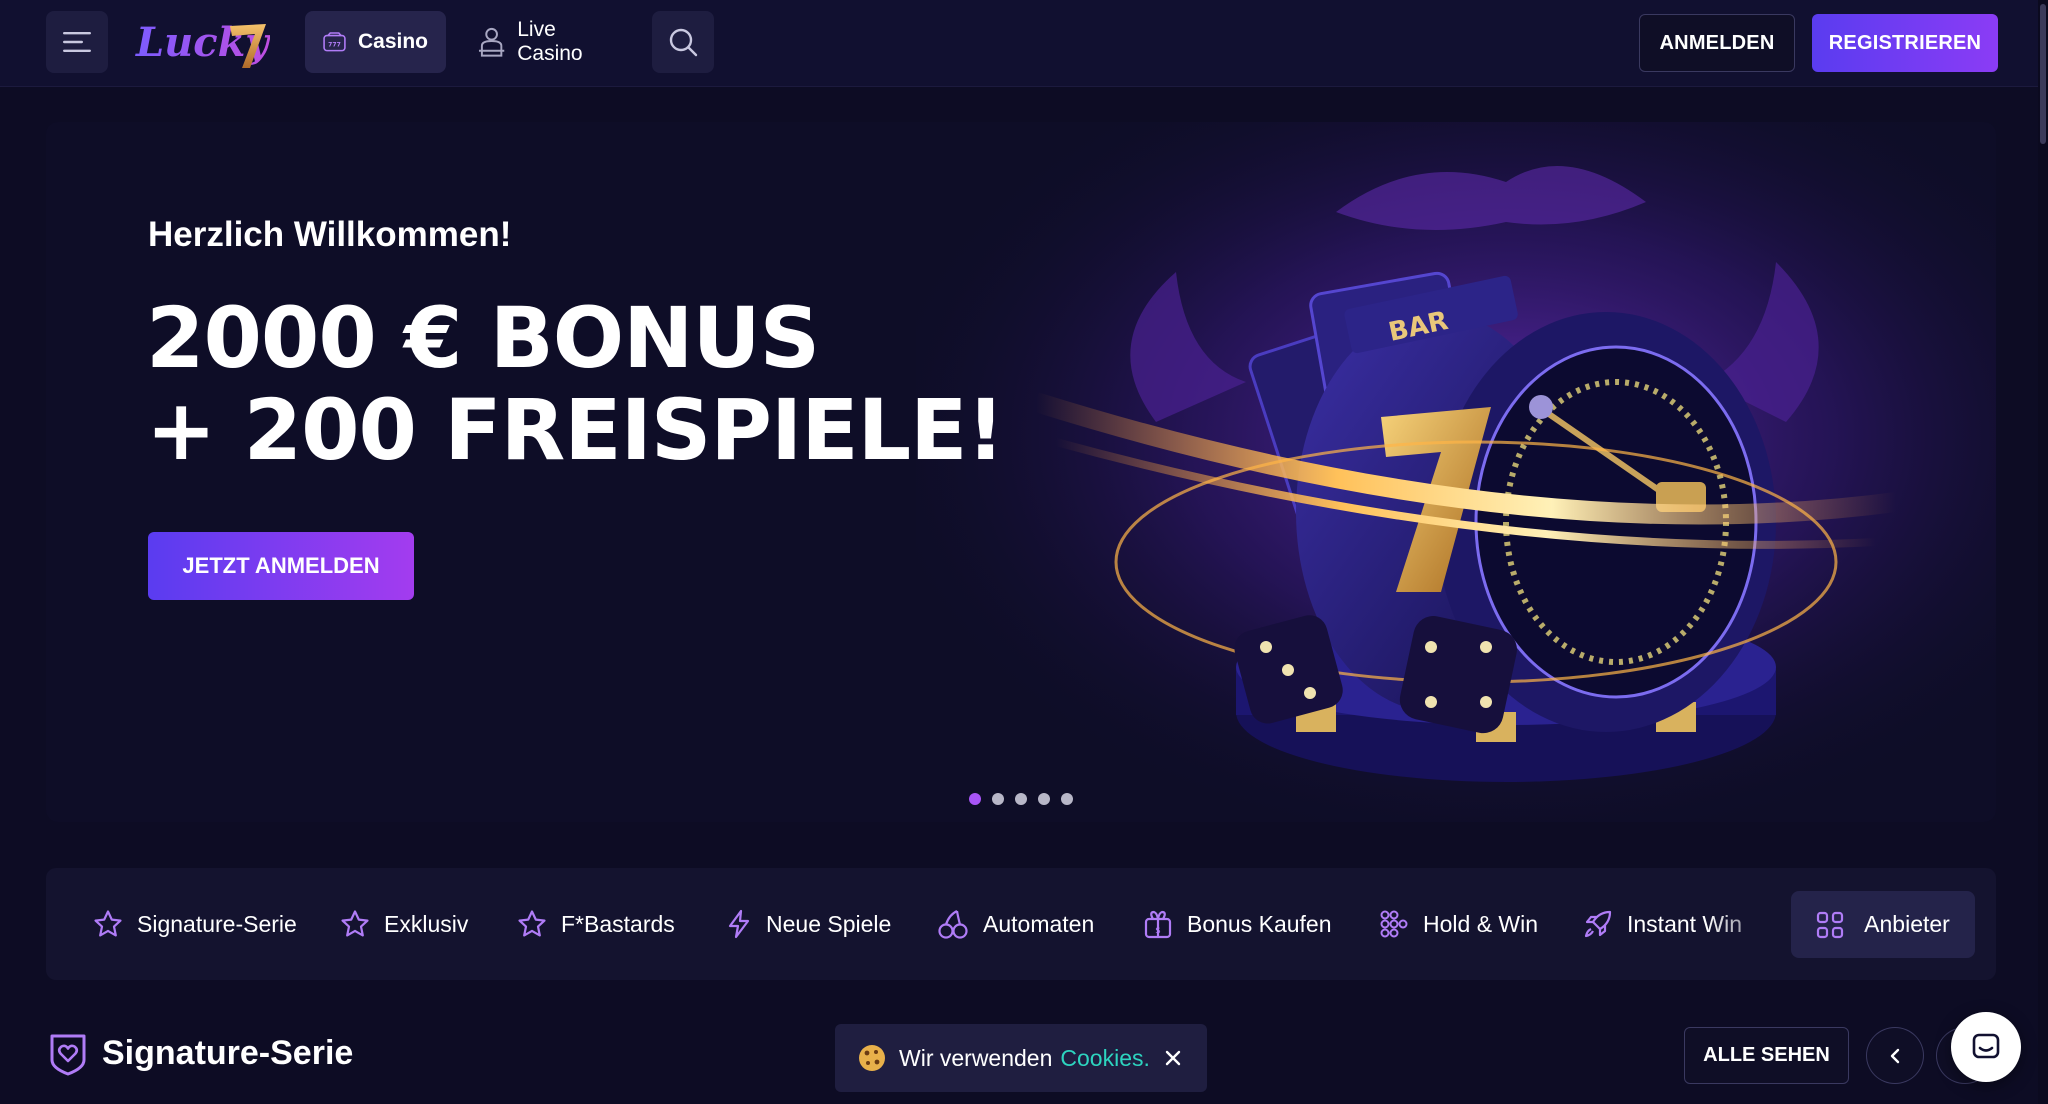  What do you see at coordinates (1905, 43) in the screenshot?
I see `register-button: REGISTRIEREN` at bounding box center [1905, 43].